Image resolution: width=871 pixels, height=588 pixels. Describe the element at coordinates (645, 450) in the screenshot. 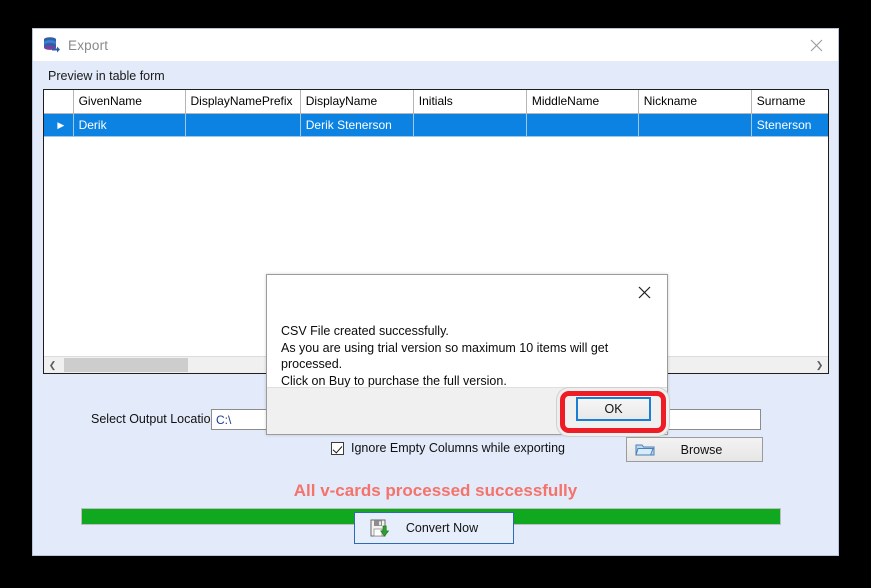

I see `folder-icon` at that location.